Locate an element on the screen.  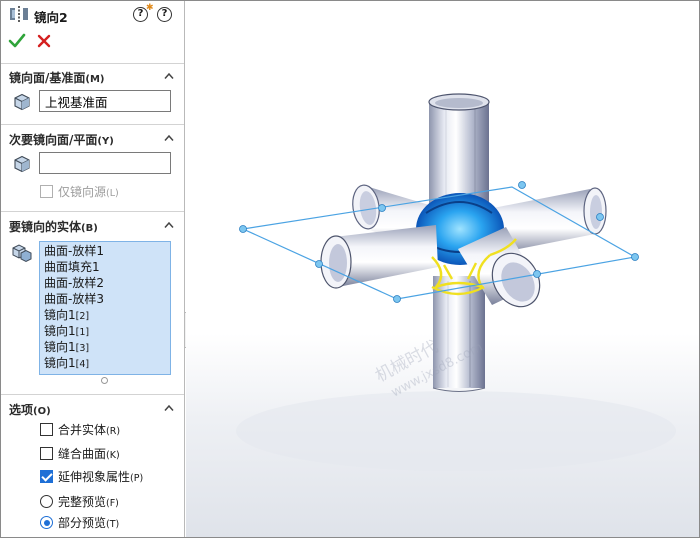
options-section-title: 选项 is located at coordinates (21, 410).